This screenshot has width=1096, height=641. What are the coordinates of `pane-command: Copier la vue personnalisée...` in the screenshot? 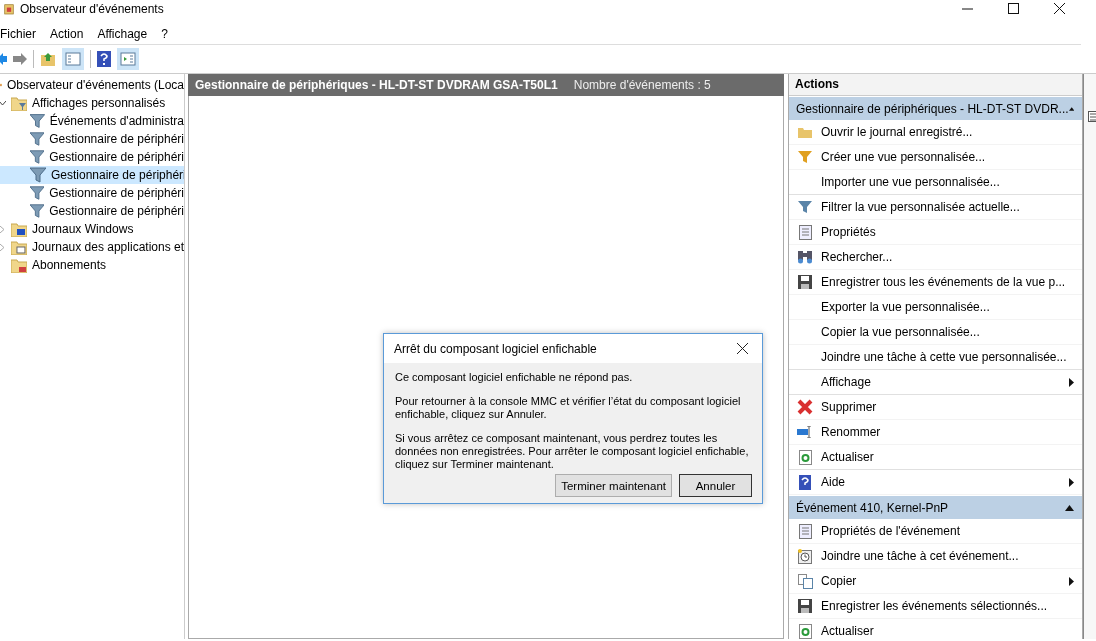 It's located at (900, 332).